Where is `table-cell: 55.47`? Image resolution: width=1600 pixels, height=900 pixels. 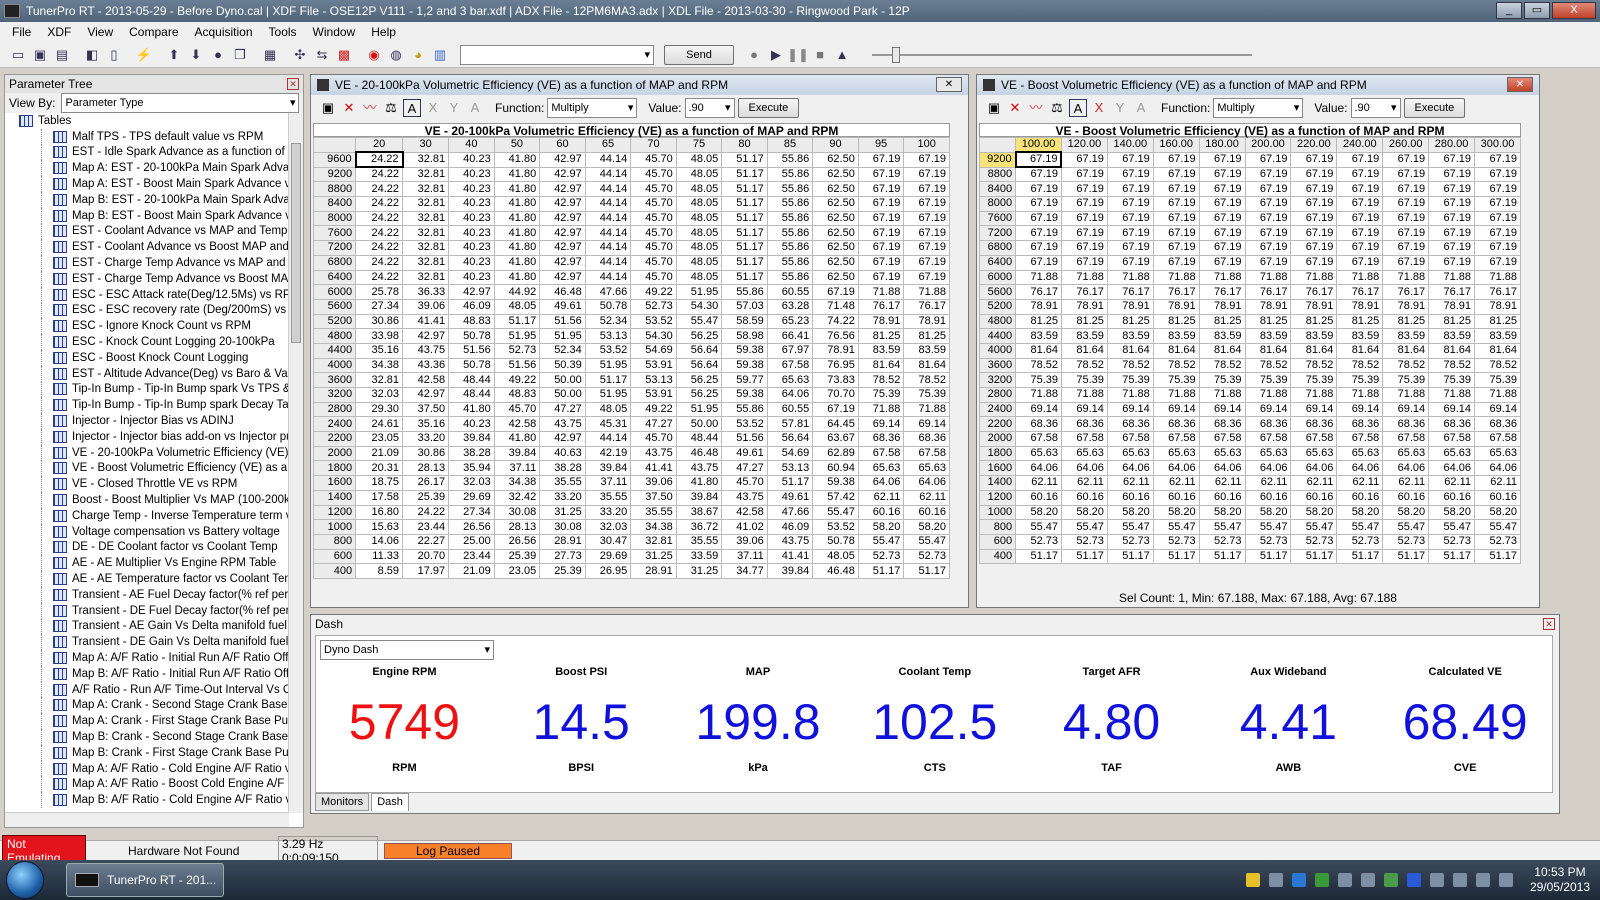
table-cell: 55.47 is located at coordinates (1176, 527).